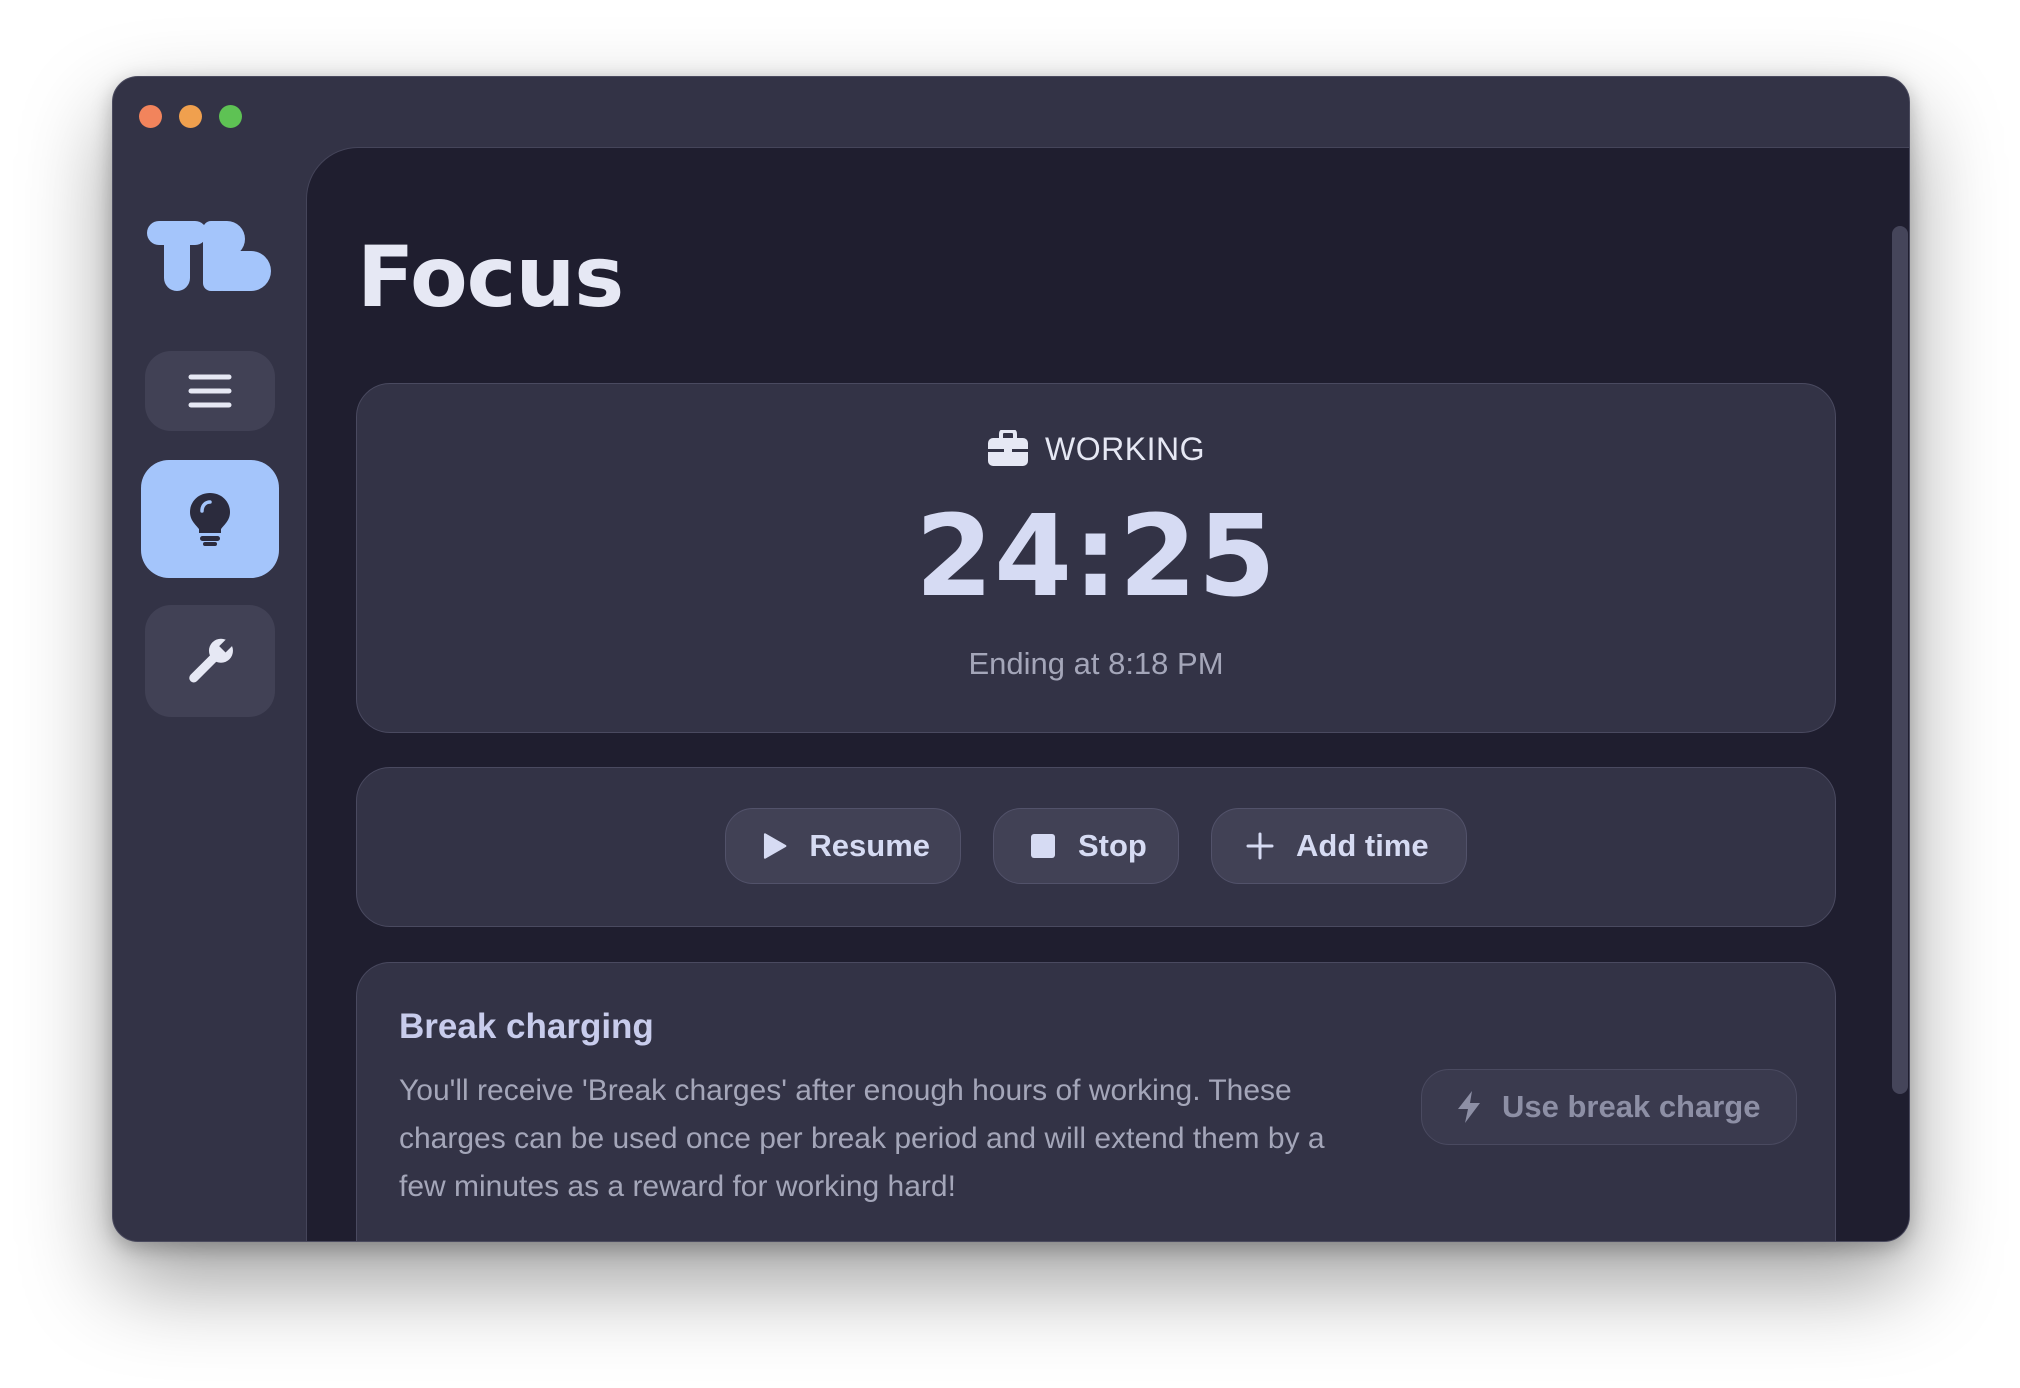 Image resolution: width=2020 pixels, height=1388 pixels. I want to click on use-break-charge-button: Use break charge, so click(1609, 1107).